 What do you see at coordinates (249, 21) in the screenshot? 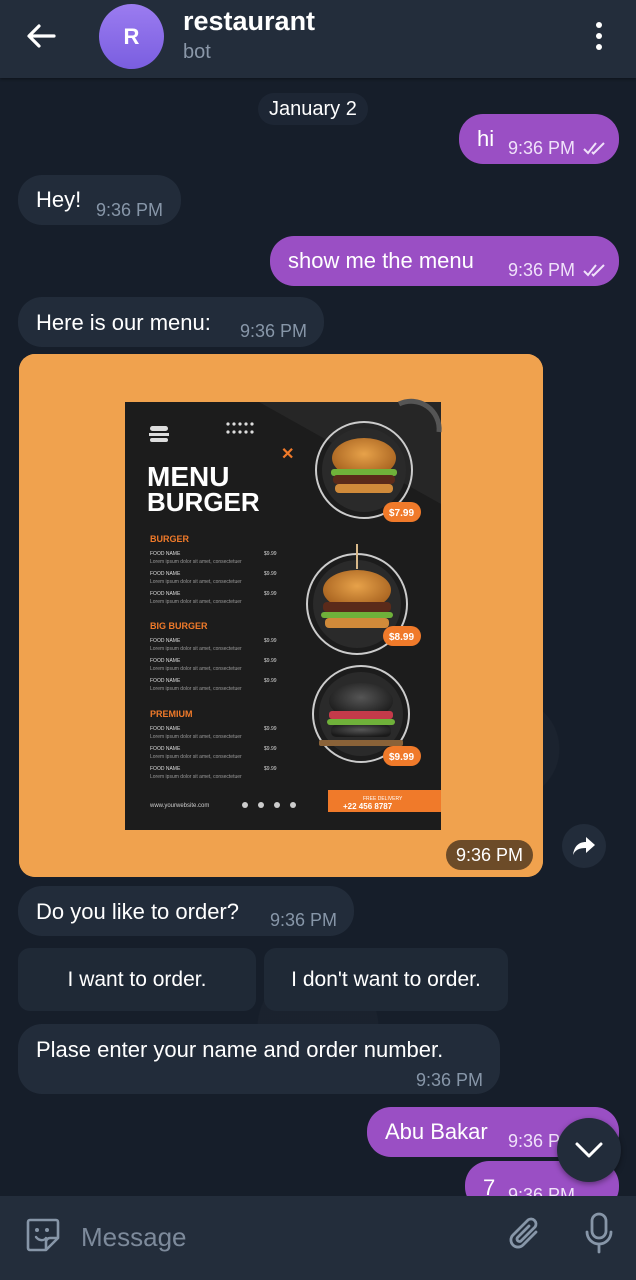
I see `chat-title: restaurant` at bounding box center [249, 21].